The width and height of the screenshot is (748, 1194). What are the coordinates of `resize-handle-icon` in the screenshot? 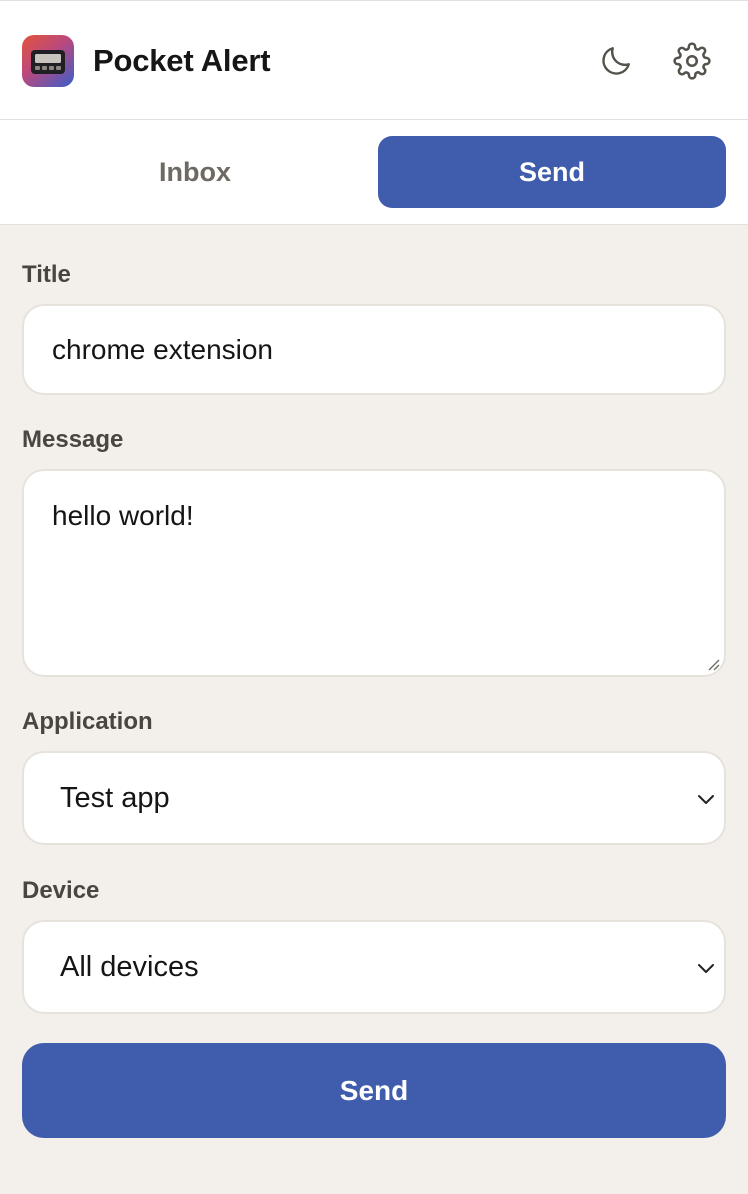 It's located at (713, 664).